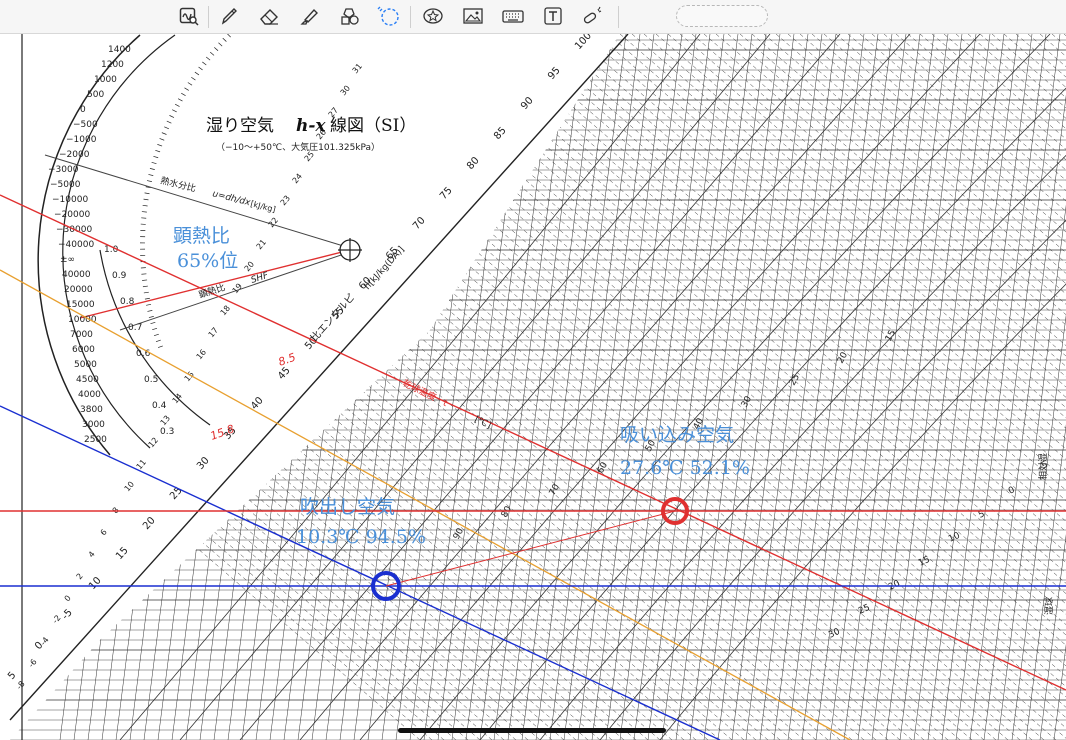 This screenshot has width=1066, height=740. Describe the element at coordinates (722, 16) in the screenshot. I see `document-status-pill` at that location.